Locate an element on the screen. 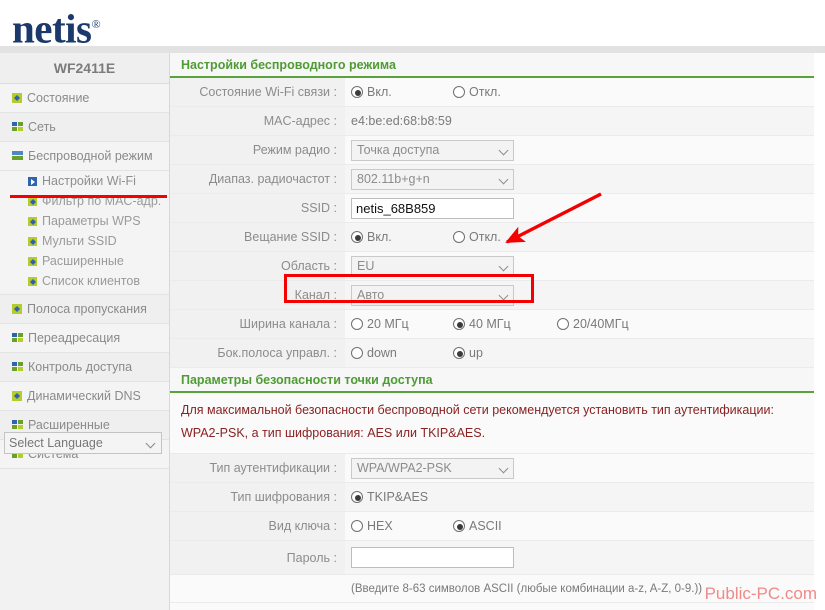 Image resolution: width=825 pixels, height=610 pixels. channel-select: Авто is located at coordinates (432, 295).